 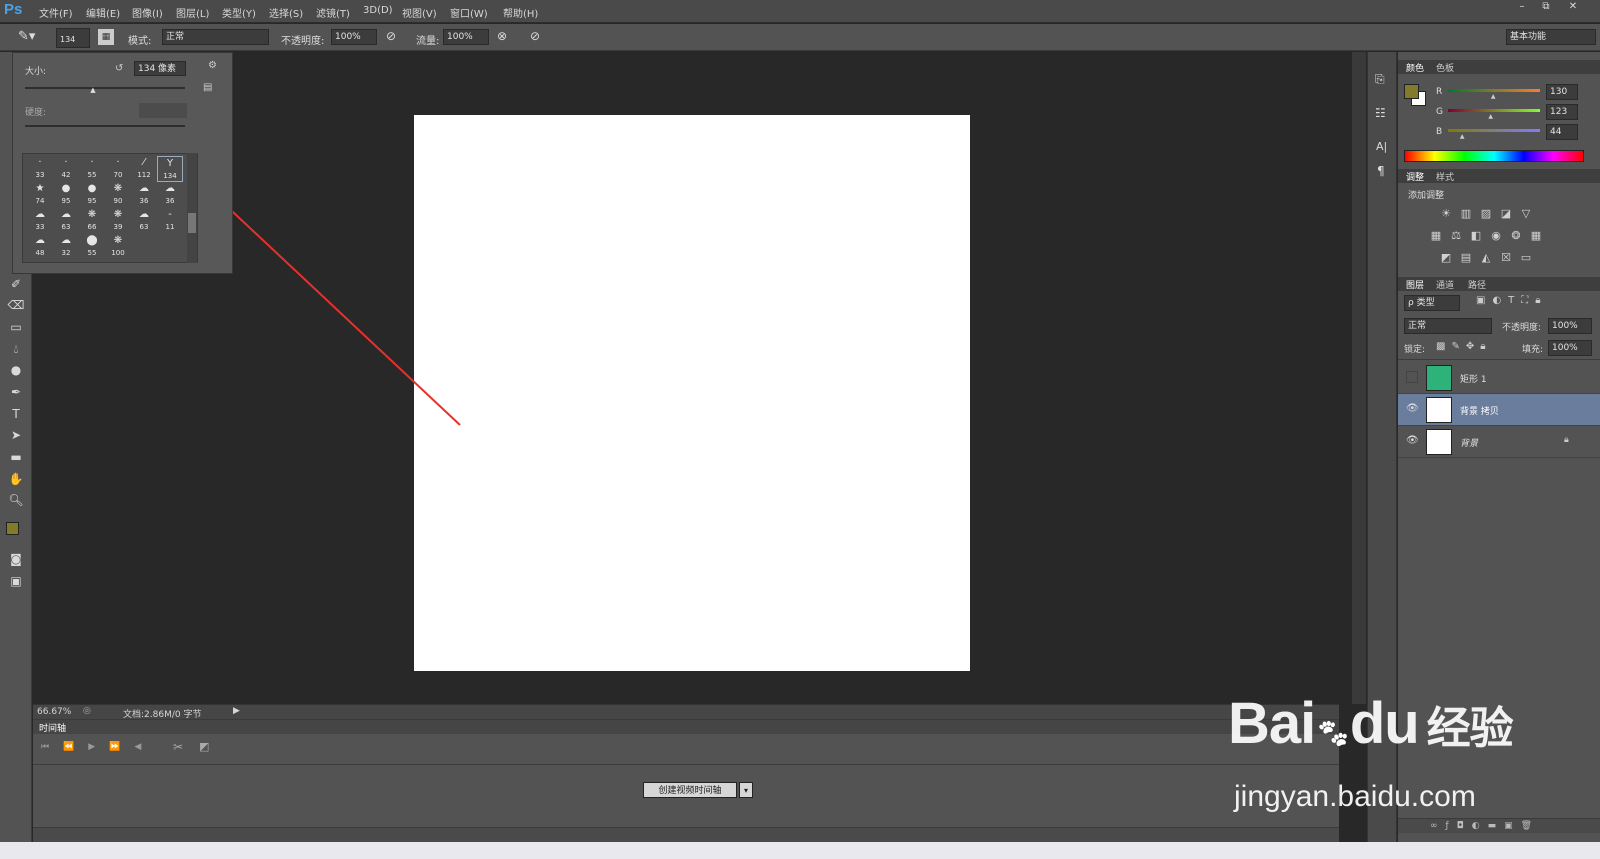 I want to click on exposure-icon: ◪, so click(x=1506, y=214).